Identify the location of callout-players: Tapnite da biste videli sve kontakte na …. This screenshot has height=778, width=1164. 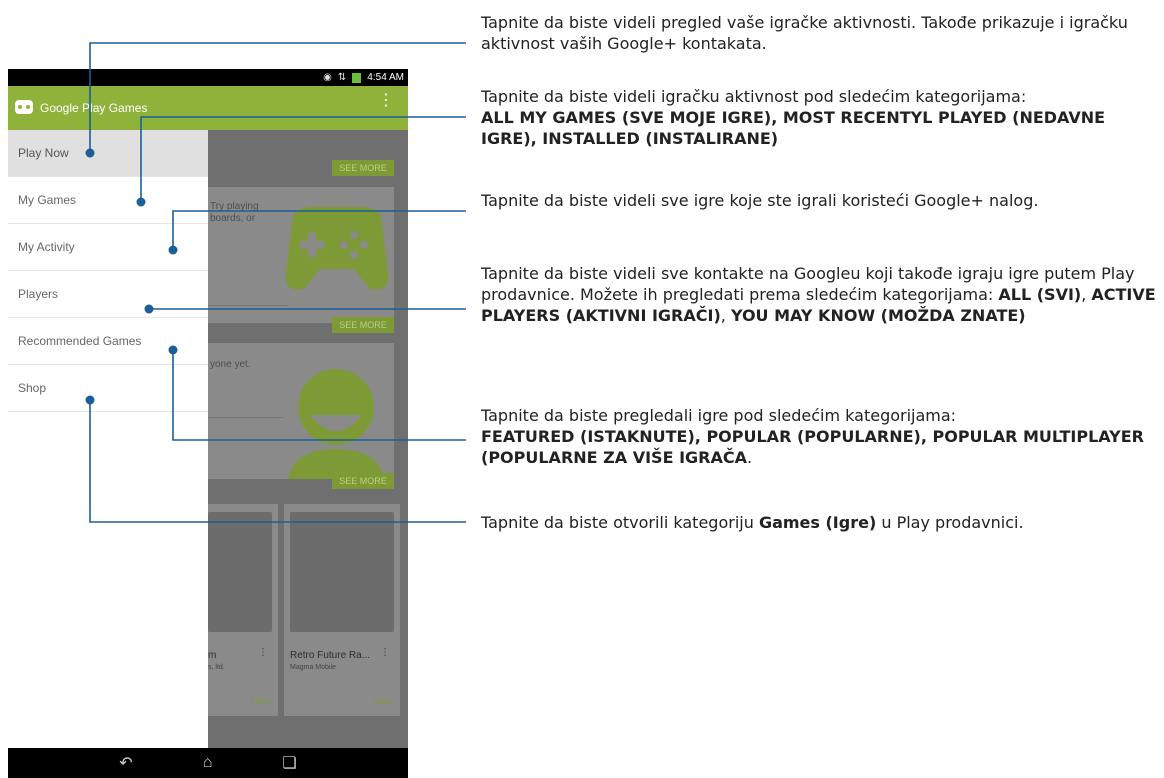
(818, 294).